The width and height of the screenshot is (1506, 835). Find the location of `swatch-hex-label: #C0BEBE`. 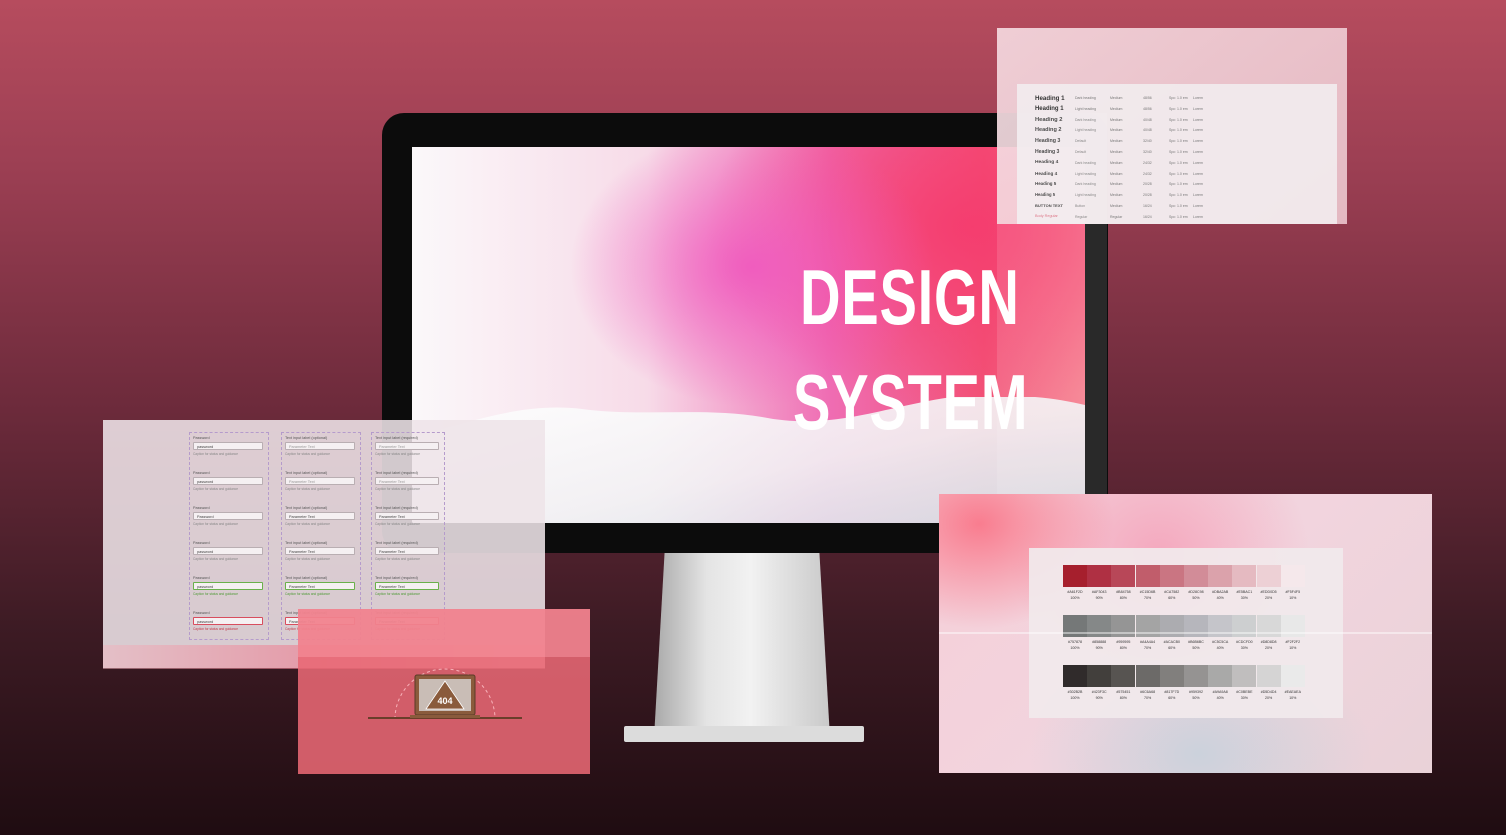

swatch-hex-label: #C0BEBE is located at coordinates (1244, 692).